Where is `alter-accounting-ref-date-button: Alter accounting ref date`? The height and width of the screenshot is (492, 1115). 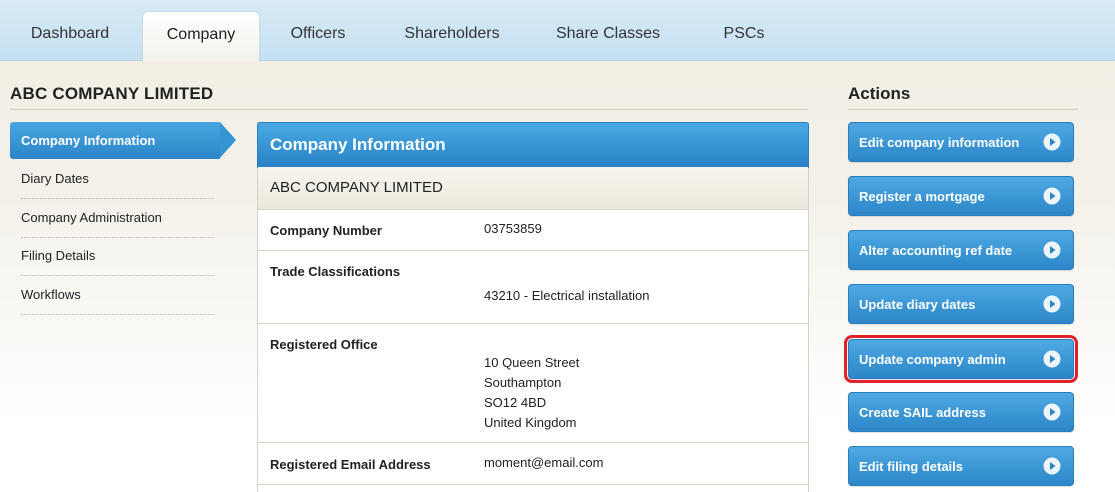
alter-accounting-ref-date-button: Alter accounting ref date is located at coordinates (961, 250).